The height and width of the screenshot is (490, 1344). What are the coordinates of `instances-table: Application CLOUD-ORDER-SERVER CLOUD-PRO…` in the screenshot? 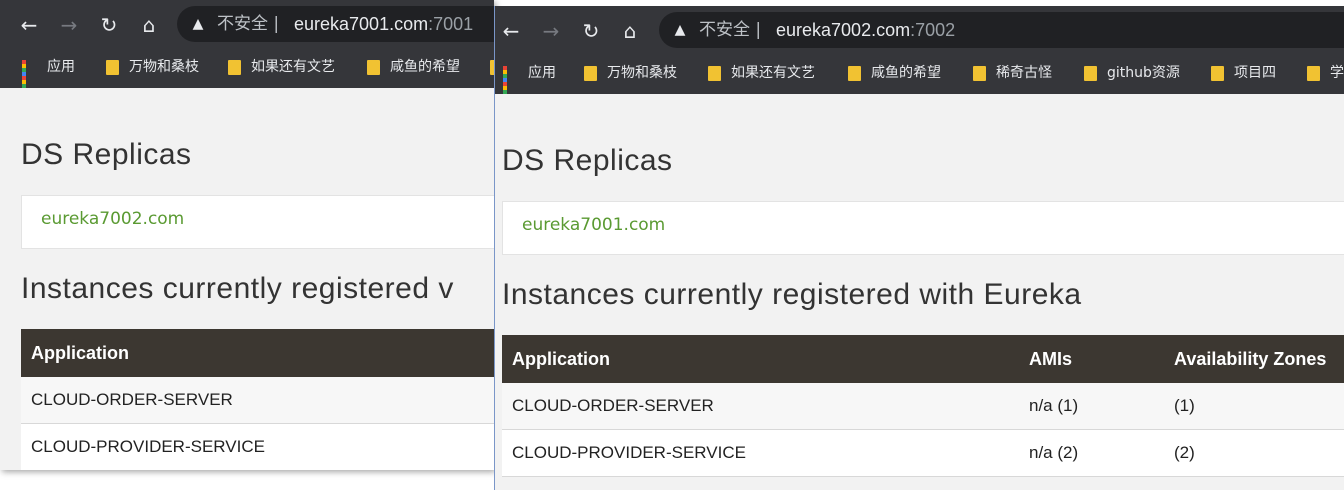 It's located at (257, 399).